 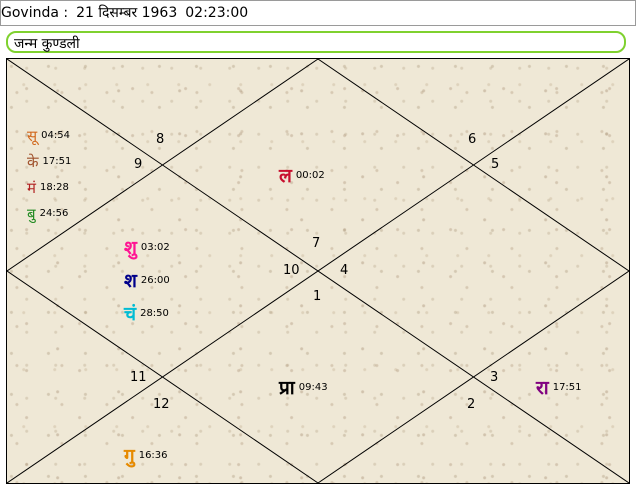 I want to click on planet-mangal: मं 18:28, so click(x=48, y=187).